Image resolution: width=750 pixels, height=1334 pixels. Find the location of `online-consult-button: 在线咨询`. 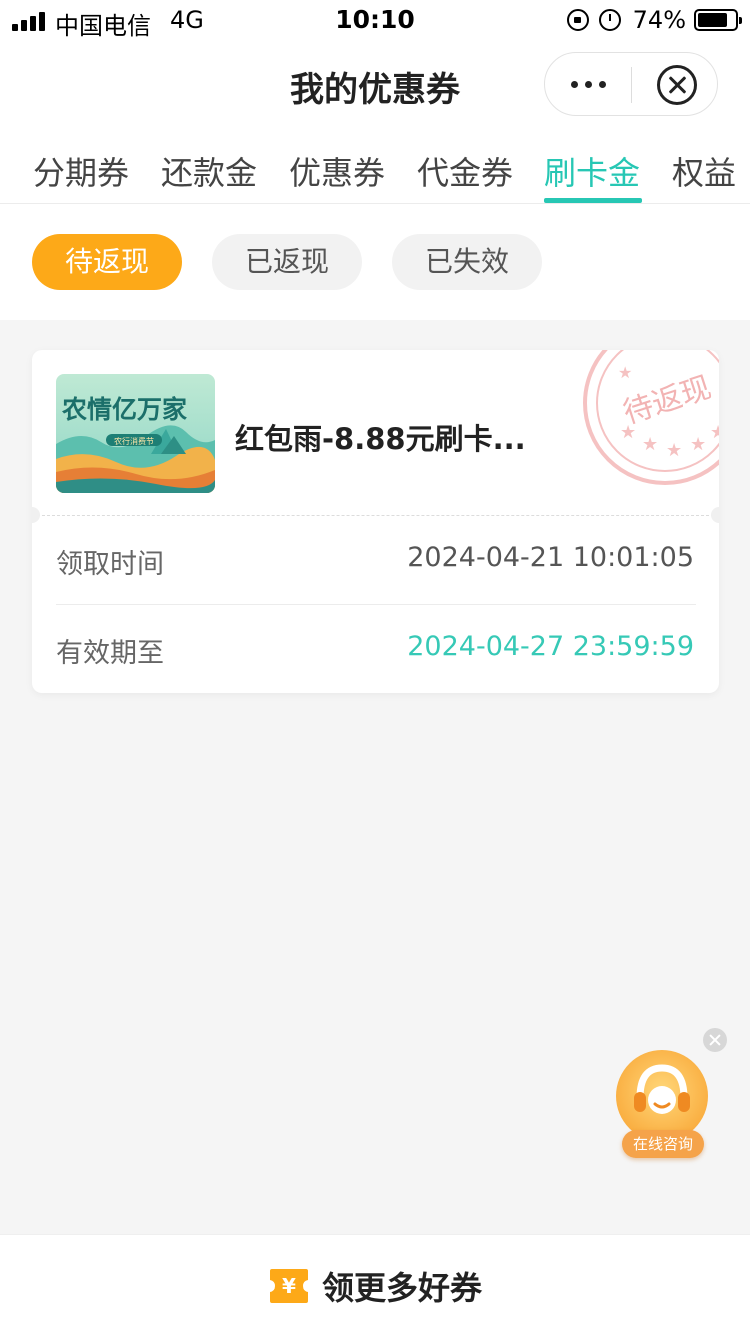

online-consult-button: 在线咨询 is located at coordinates (662, 1104).